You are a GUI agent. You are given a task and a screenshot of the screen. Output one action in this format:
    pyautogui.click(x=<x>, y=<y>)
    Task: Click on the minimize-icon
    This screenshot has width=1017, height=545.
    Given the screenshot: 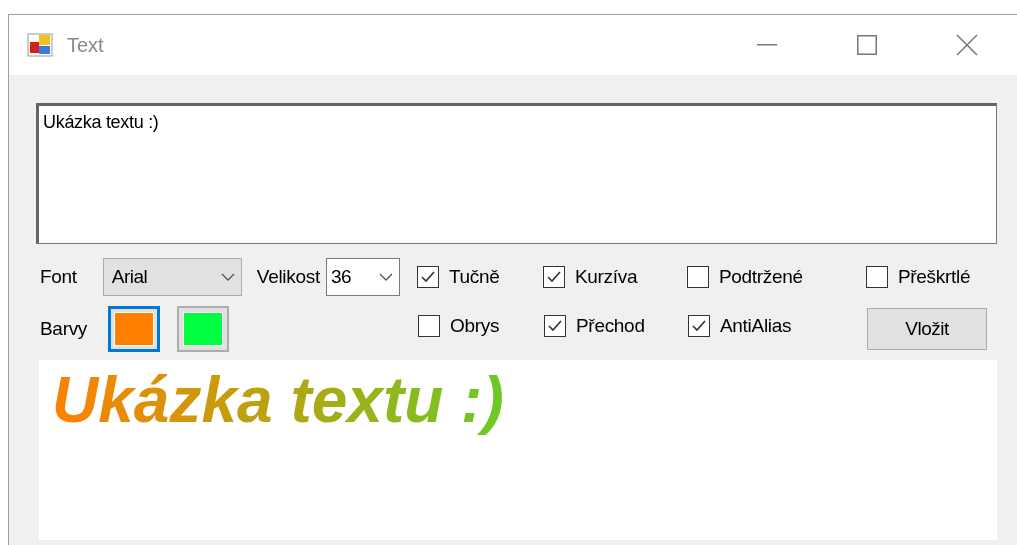 What is the action you would take?
    pyautogui.click(x=767, y=45)
    